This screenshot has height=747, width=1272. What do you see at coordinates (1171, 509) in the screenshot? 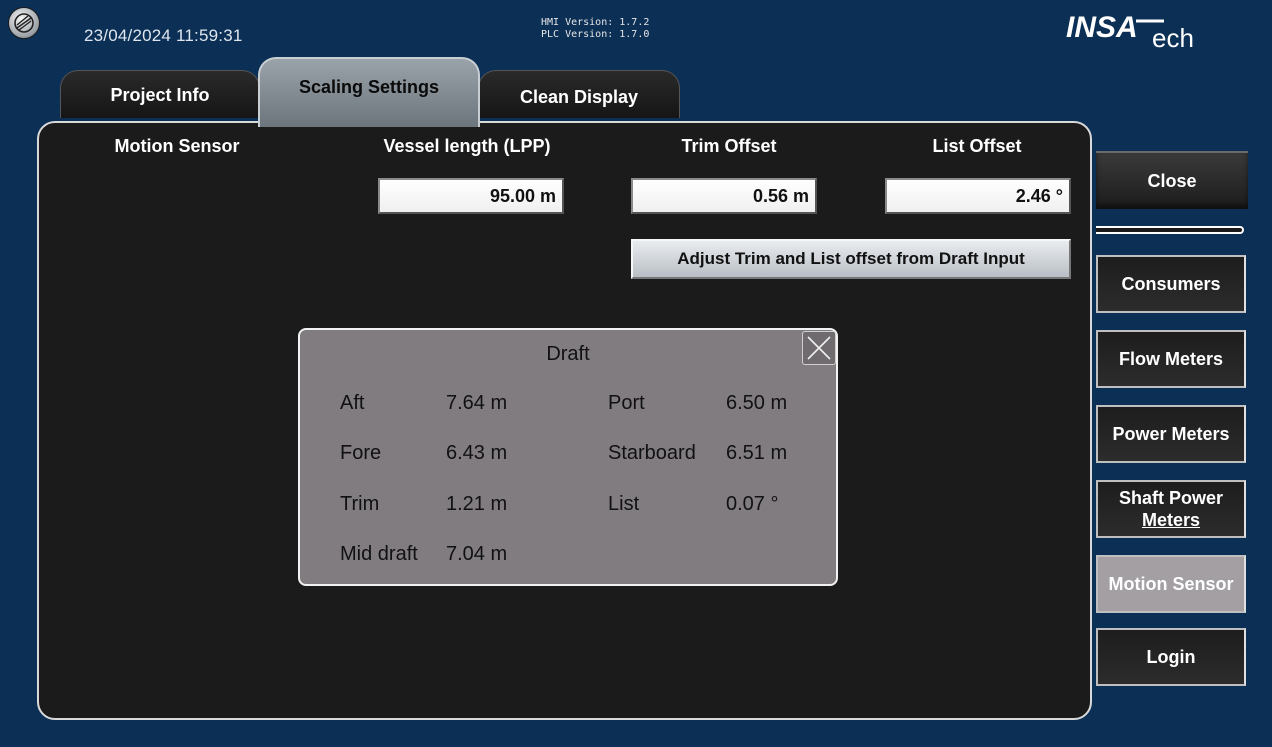
I see `nav-shaft-power-meters: Shaft Power Meters` at bounding box center [1171, 509].